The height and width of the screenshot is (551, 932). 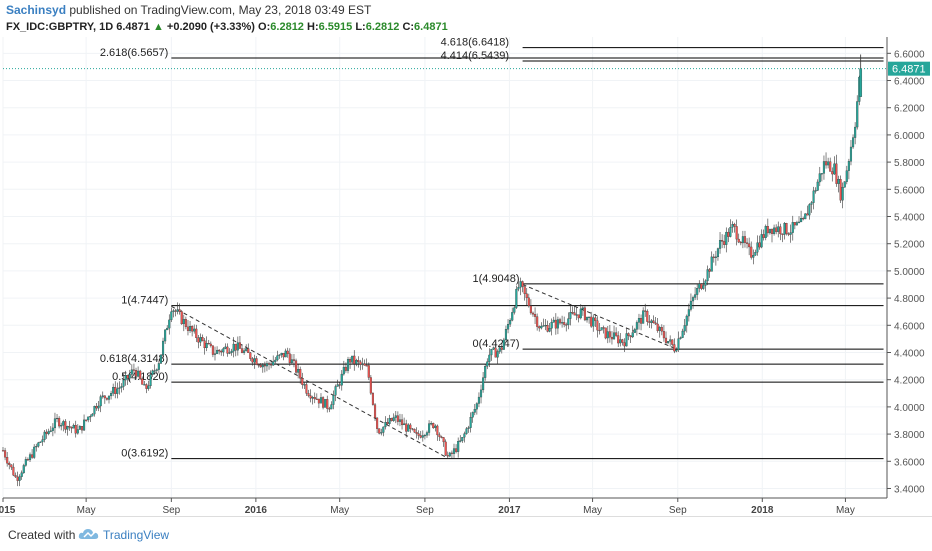 I want to click on tradingview-link: TradingView, so click(x=136, y=535).